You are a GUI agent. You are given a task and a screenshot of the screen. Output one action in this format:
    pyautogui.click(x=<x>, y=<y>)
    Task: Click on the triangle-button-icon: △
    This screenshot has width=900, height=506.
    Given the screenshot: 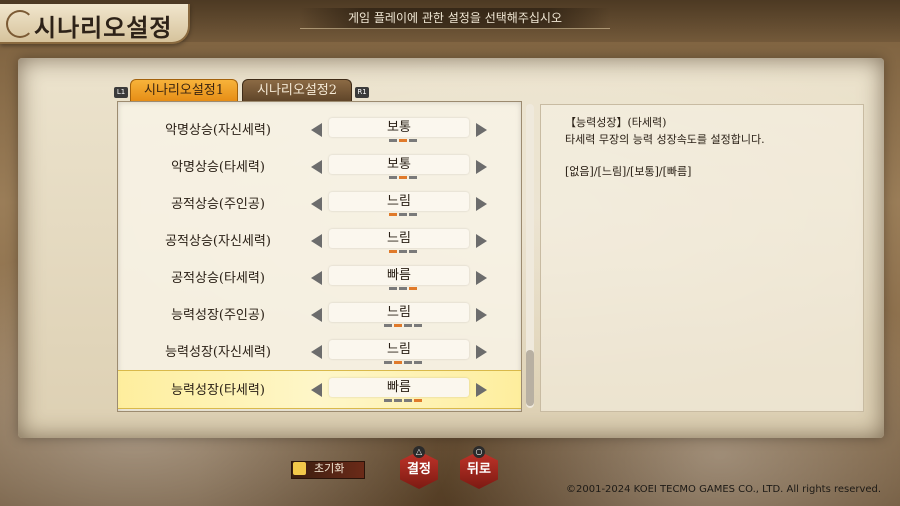 What is the action you would take?
    pyautogui.click(x=419, y=452)
    